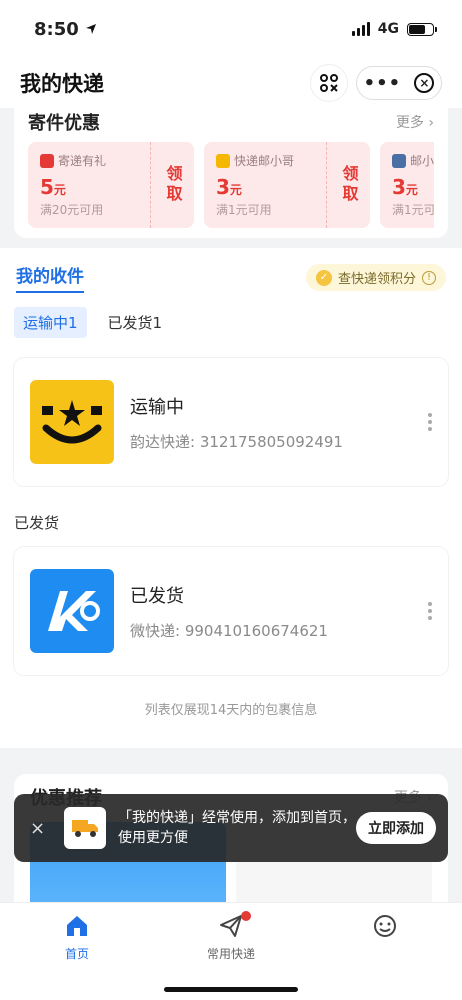 The width and height of the screenshot is (462, 1000). Describe the element at coordinates (231, 611) in the screenshot. I see `package-card: 已发货 微快递: 990410160674621` at that location.